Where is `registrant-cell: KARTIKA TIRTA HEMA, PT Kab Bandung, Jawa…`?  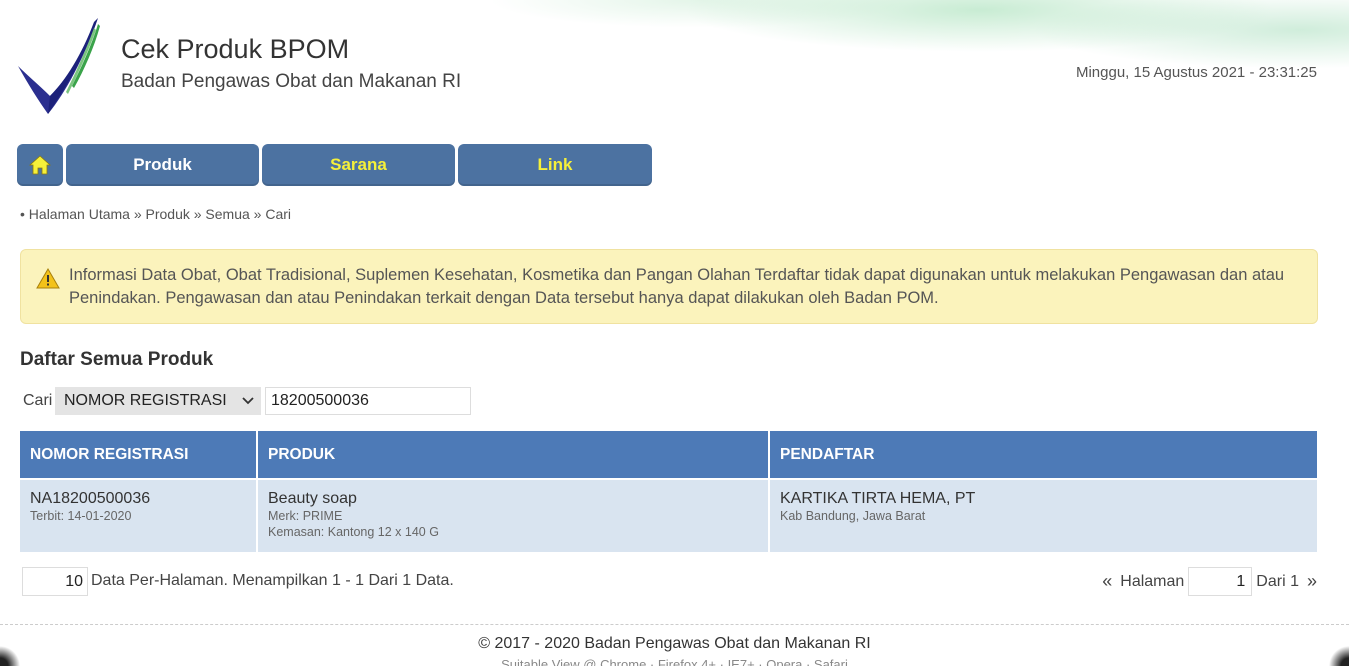
registrant-cell: KARTIKA TIRTA HEMA, PT Kab Bandung, Jawa… is located at coordinates (1043, 515).